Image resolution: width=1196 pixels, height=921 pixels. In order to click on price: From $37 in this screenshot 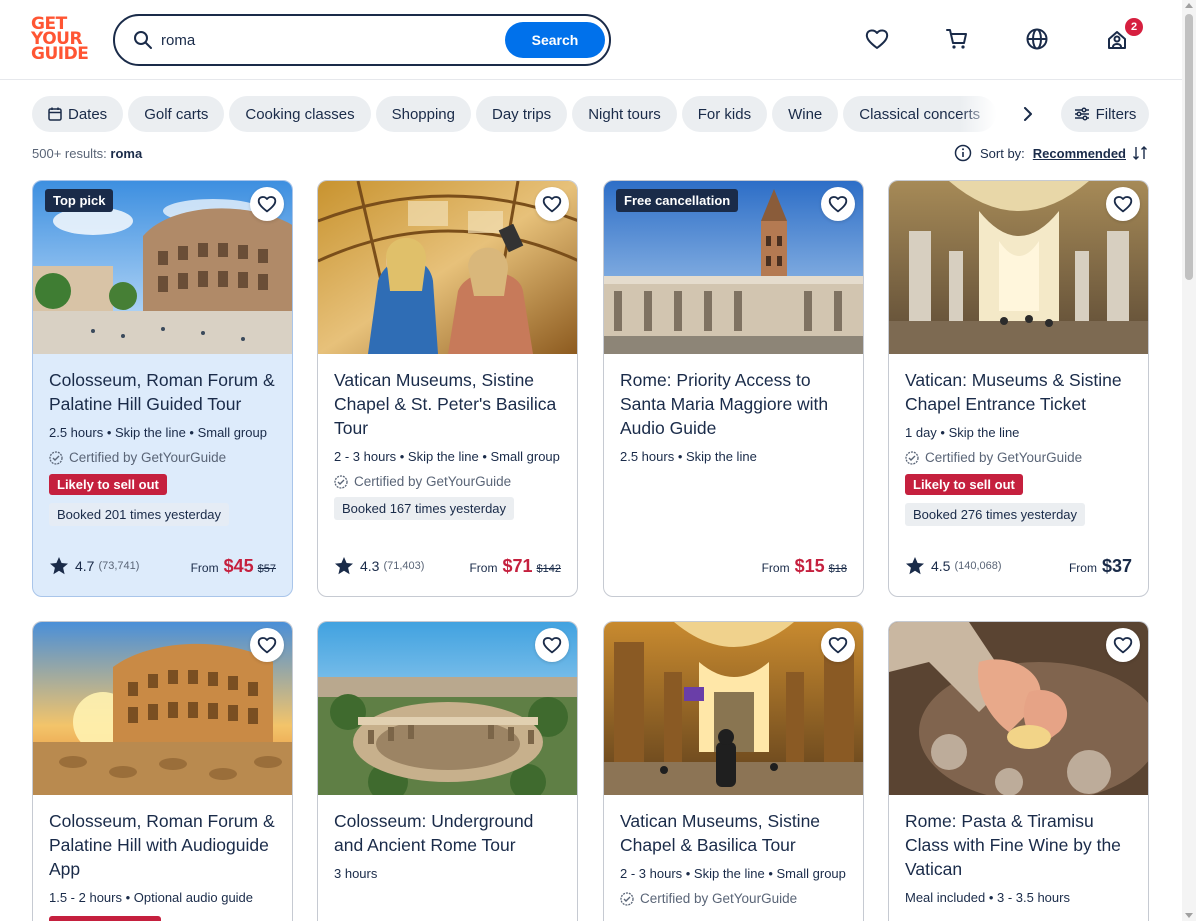, I will do `click(1100, 566)`.